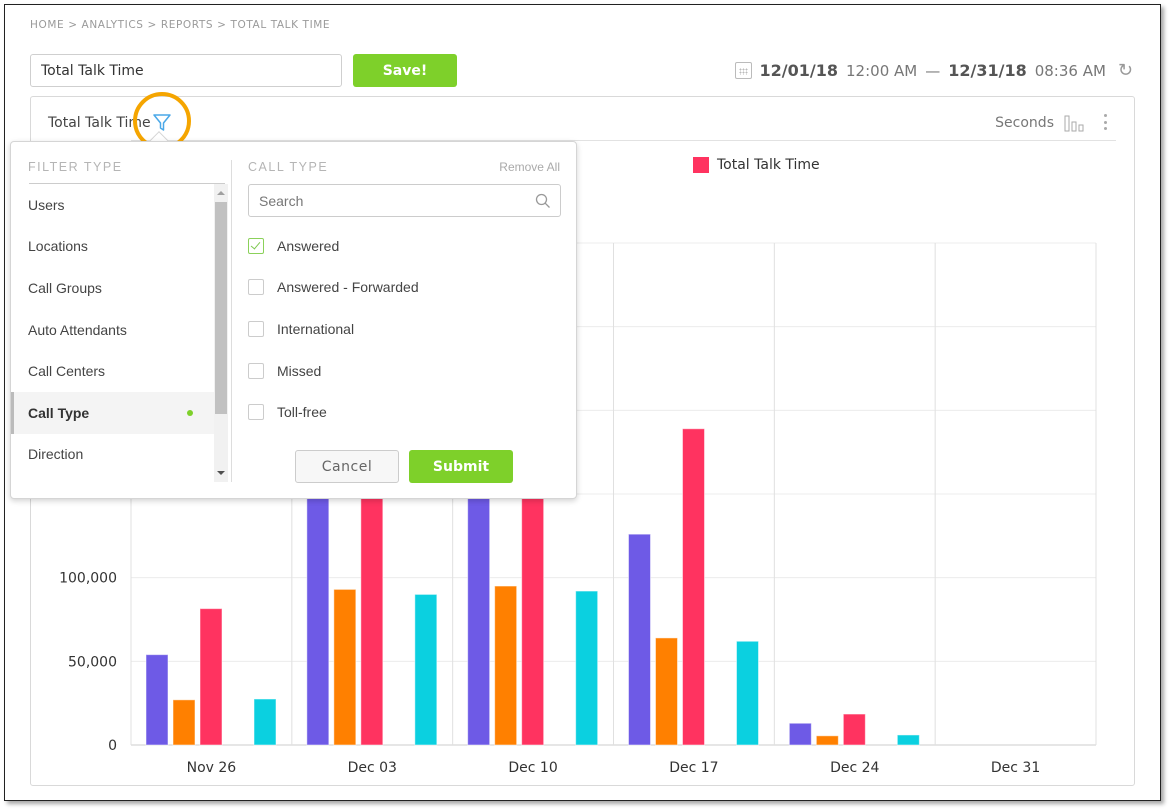 The image size is (1173, 810). What do you see at coordinates (59, 412) in the screenshot?
I see `filter-type-label: Call Type` at bounding box center [59, 412].